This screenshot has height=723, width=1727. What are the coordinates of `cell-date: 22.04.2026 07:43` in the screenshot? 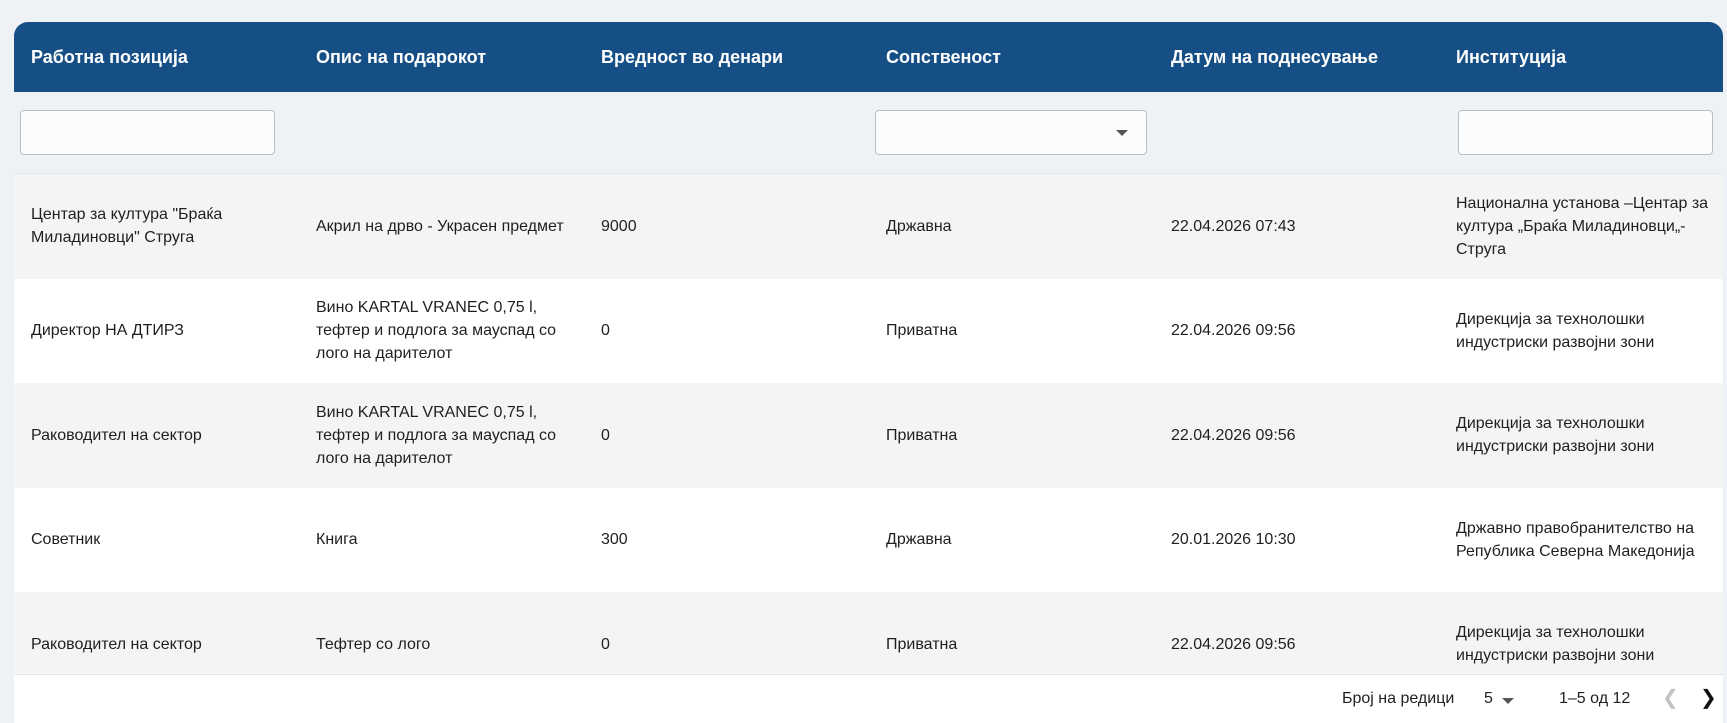 It's located at (1233, 226).